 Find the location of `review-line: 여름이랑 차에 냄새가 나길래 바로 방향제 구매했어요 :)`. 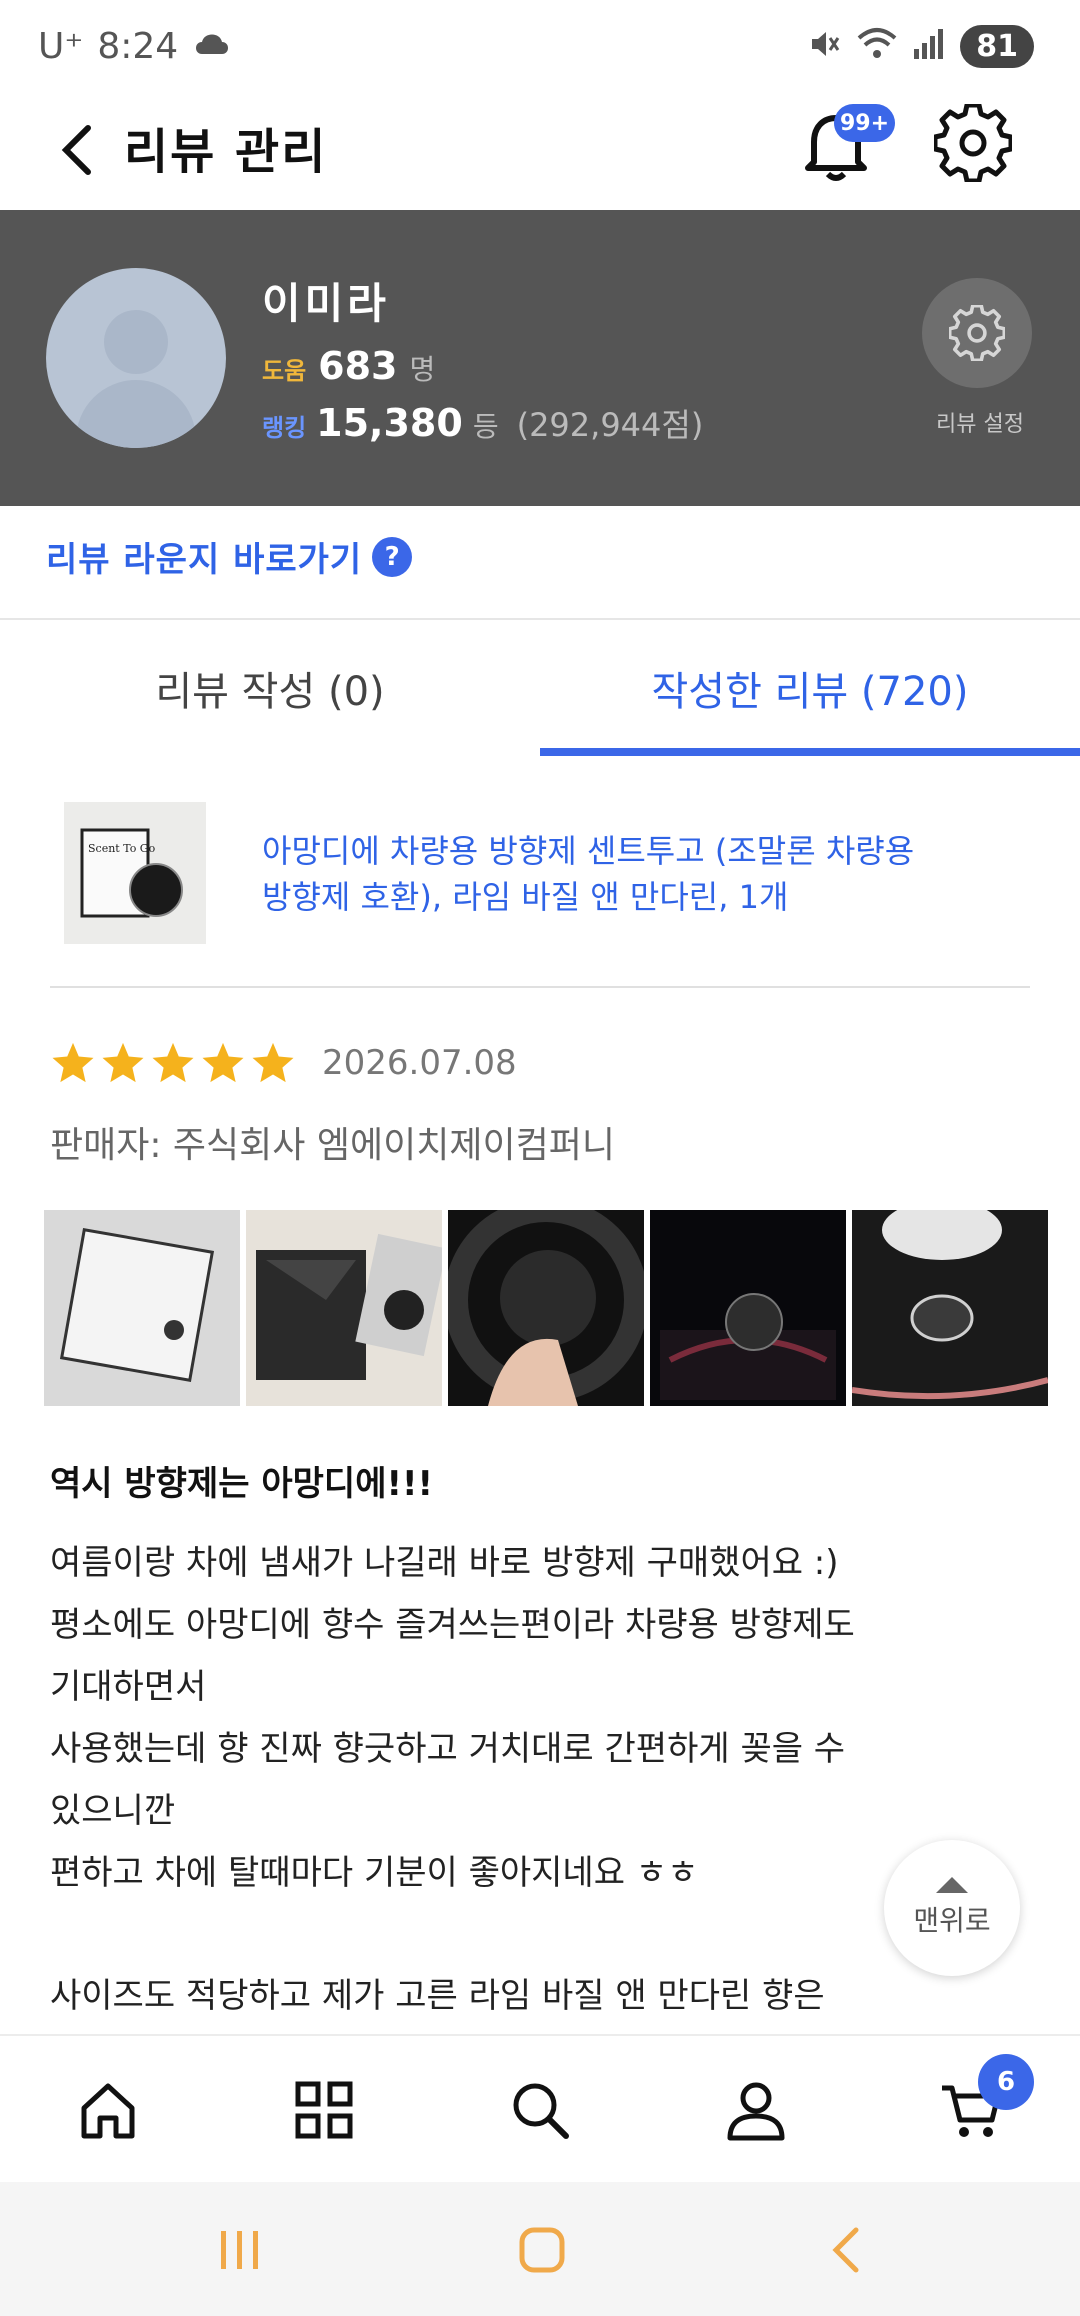

review-line: 여름이랑 차에 냄새가 나길래 바로 방향제 구매했어요 :) is located at coordinates (444, 1563).